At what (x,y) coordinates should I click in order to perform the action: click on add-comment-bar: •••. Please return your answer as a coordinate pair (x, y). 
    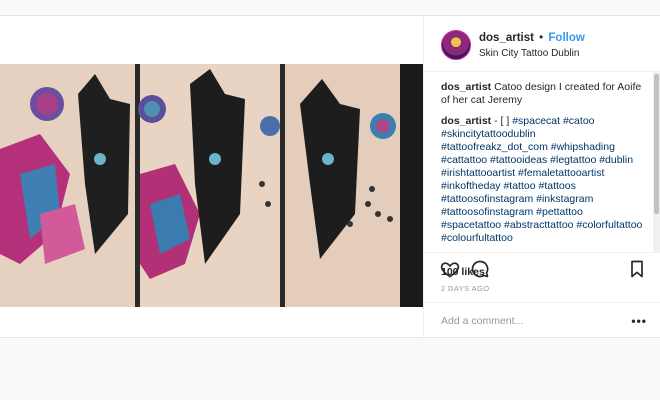
    Looking at the image, I should click on (542, 319).